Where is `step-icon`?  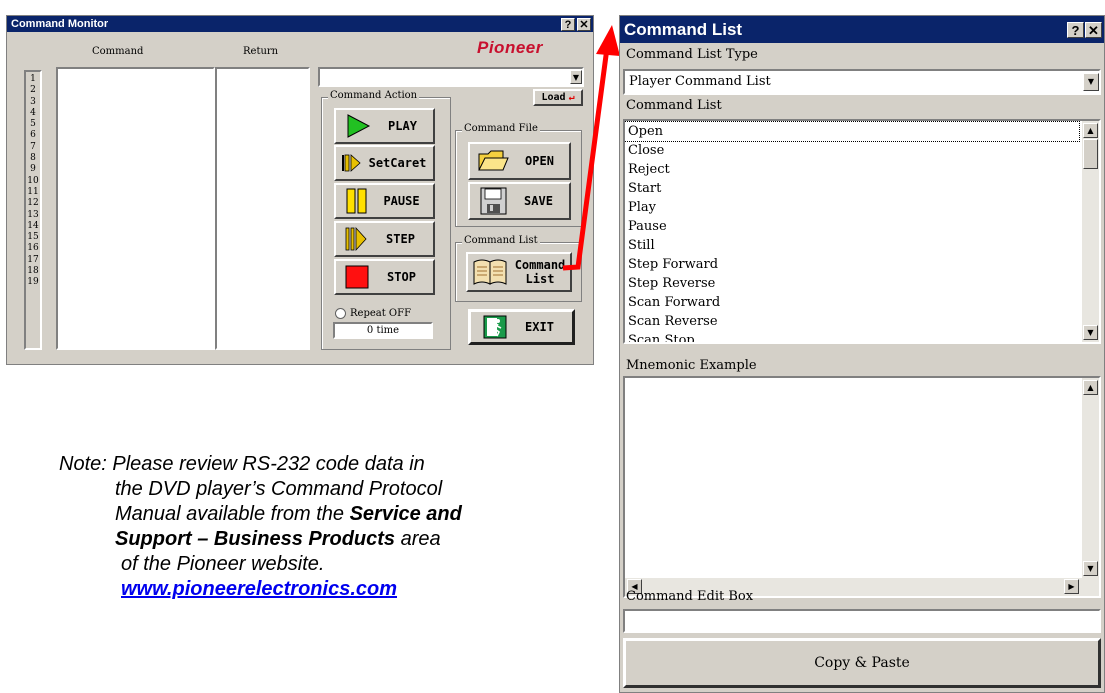 step-icon is located at coordinates (356, 239).